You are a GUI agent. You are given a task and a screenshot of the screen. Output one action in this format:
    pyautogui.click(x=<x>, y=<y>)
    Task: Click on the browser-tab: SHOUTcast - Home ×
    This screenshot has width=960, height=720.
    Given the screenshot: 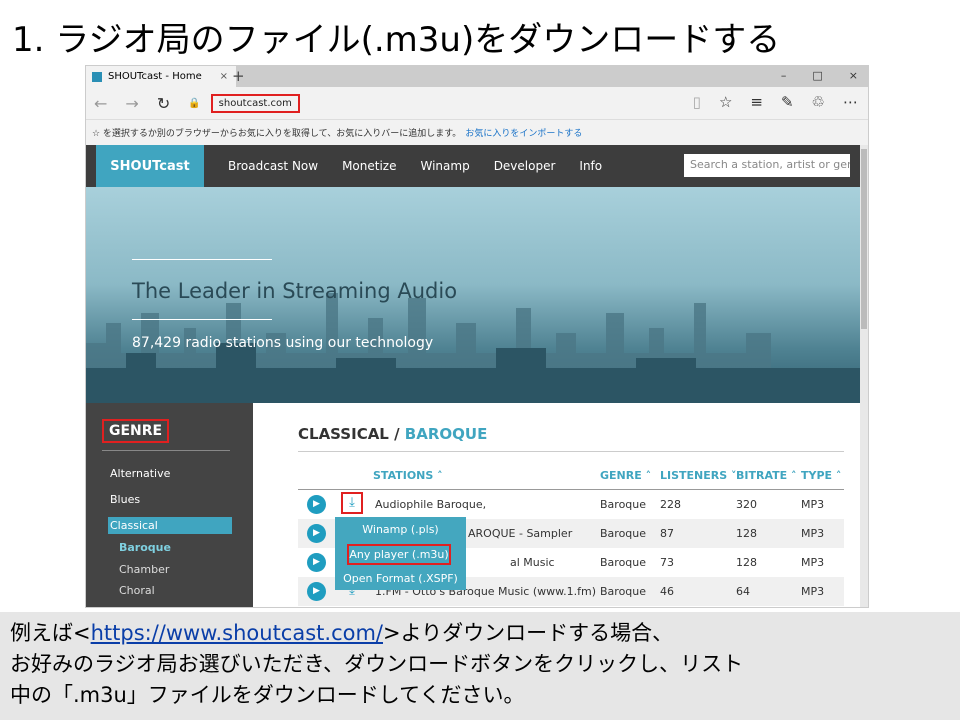 What is the action you would take?
    pyautogui.click(x=161, y=76)
    